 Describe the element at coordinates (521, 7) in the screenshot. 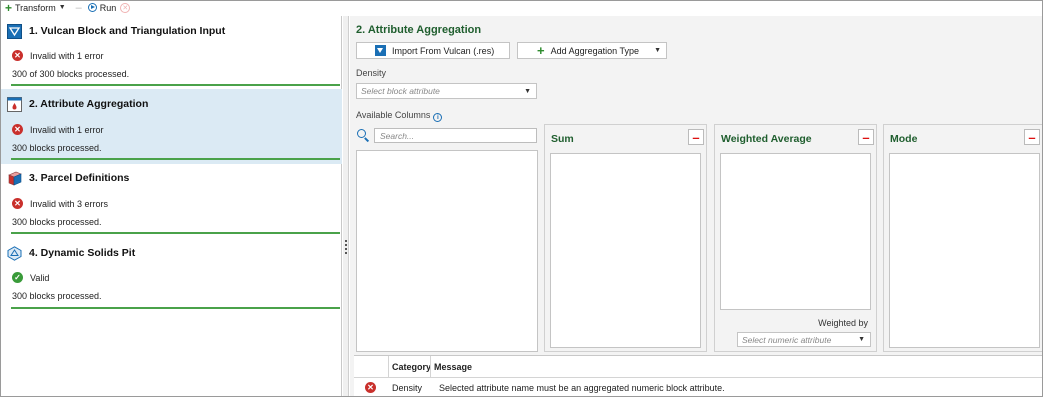

I see `toolbar: + Transform ▼ – Run ✕` at that location.